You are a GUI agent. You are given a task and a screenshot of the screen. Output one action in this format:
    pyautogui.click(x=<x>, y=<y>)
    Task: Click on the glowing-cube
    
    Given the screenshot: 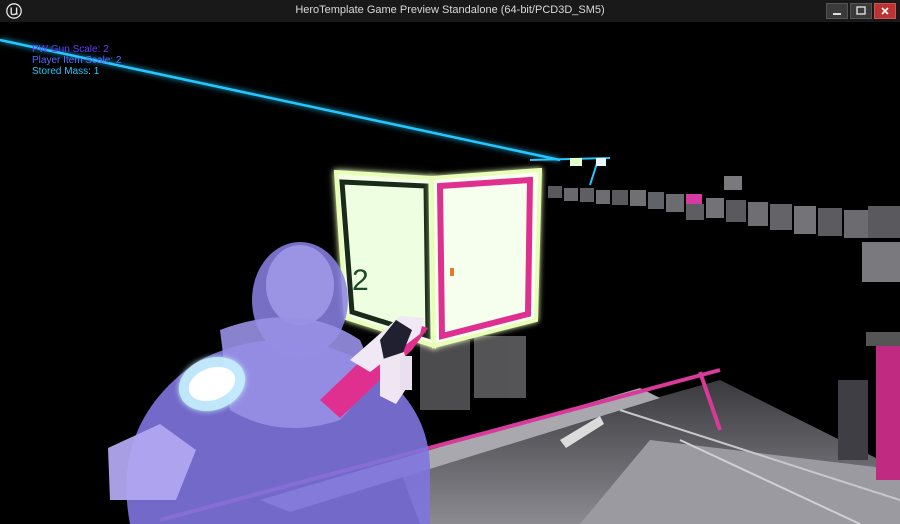 What is the action you would take?
    pyautogui.click(x=438, y=258)
    